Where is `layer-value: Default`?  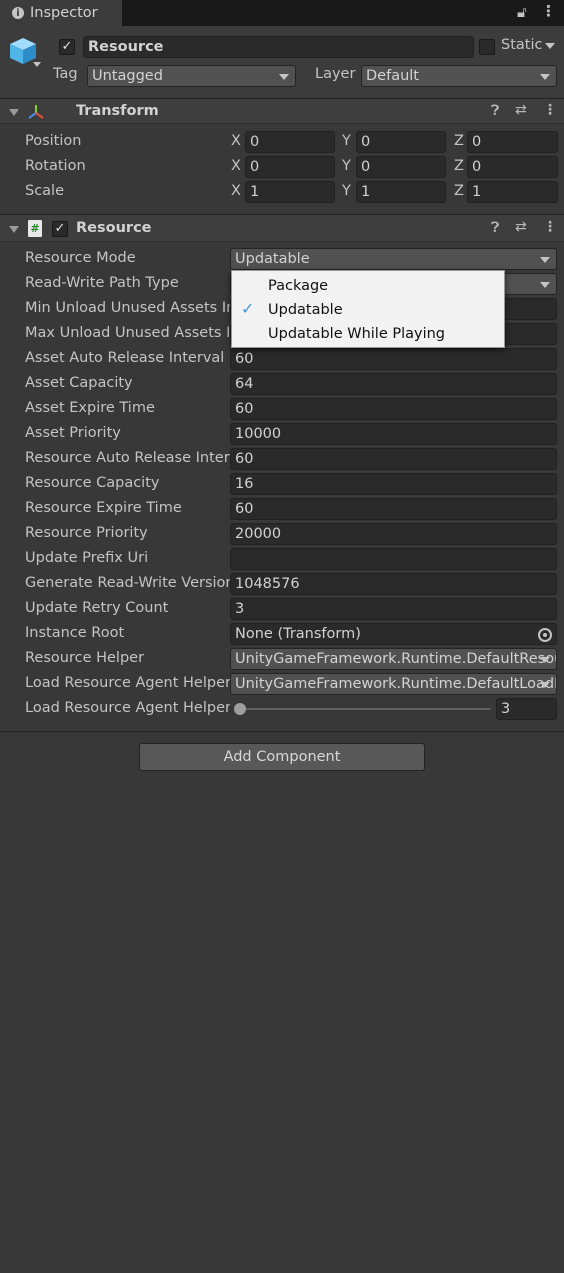 layer-value: Default is located at coordinates (392, 76).